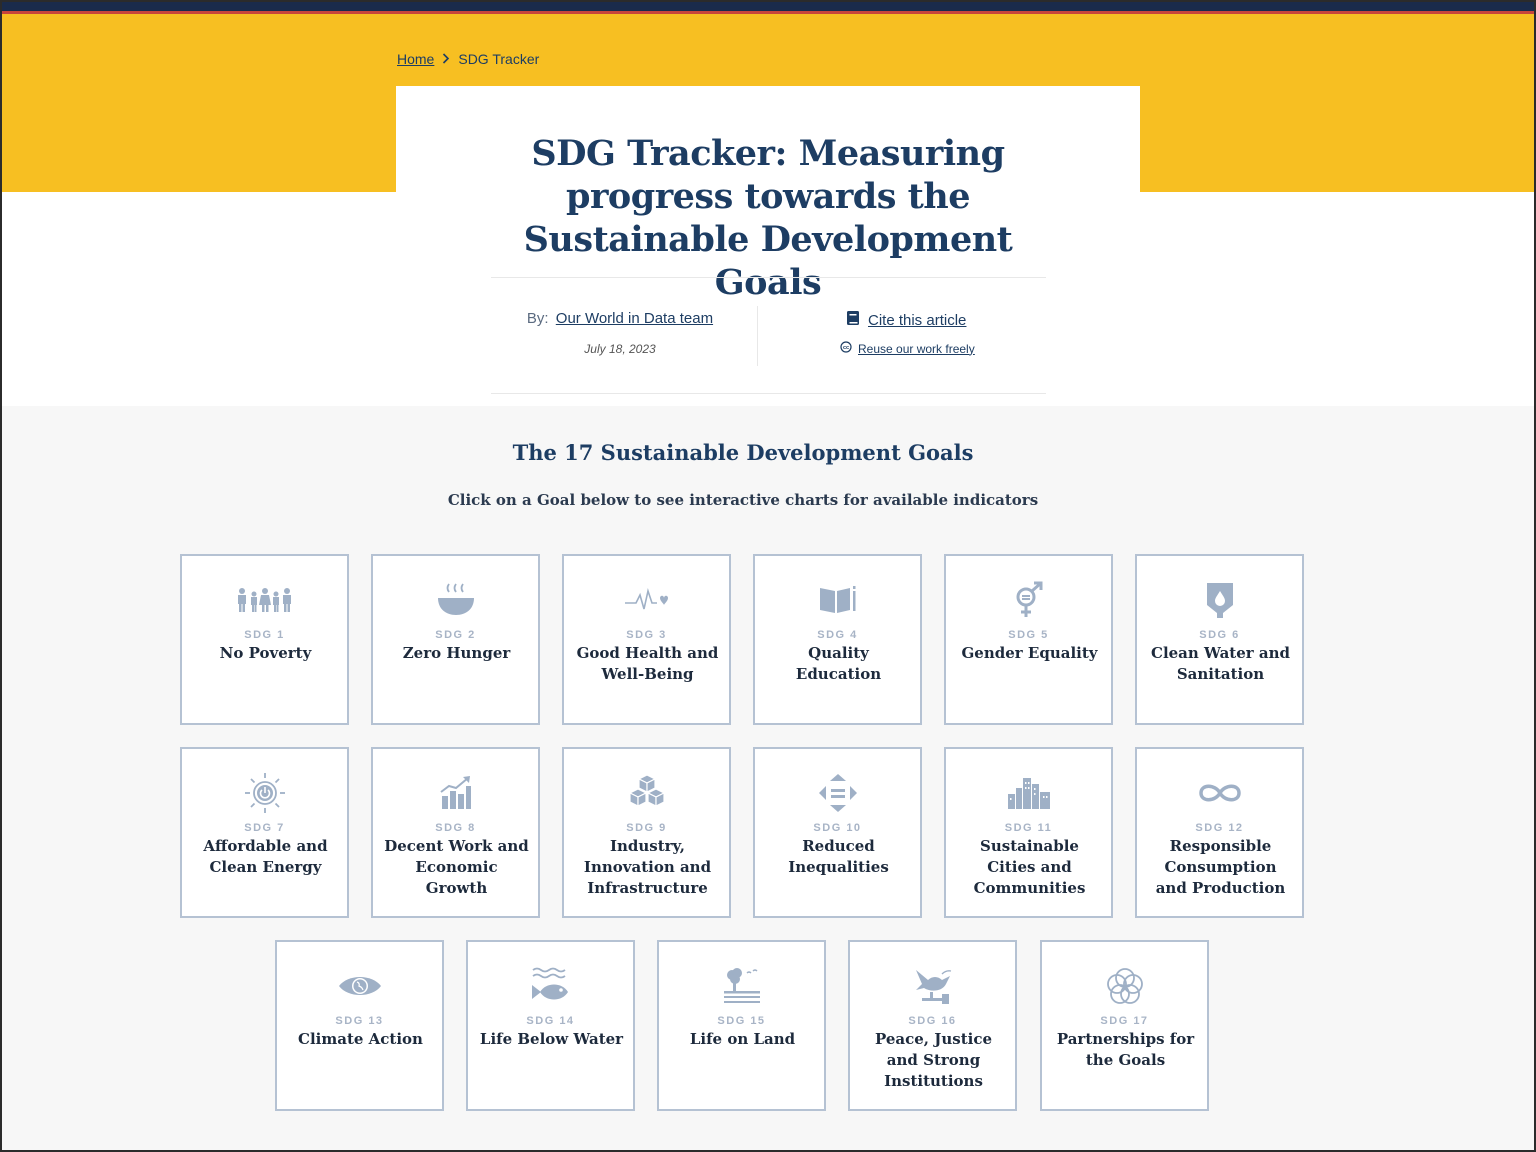  I want to click on tree-icon, so click(741, 986).